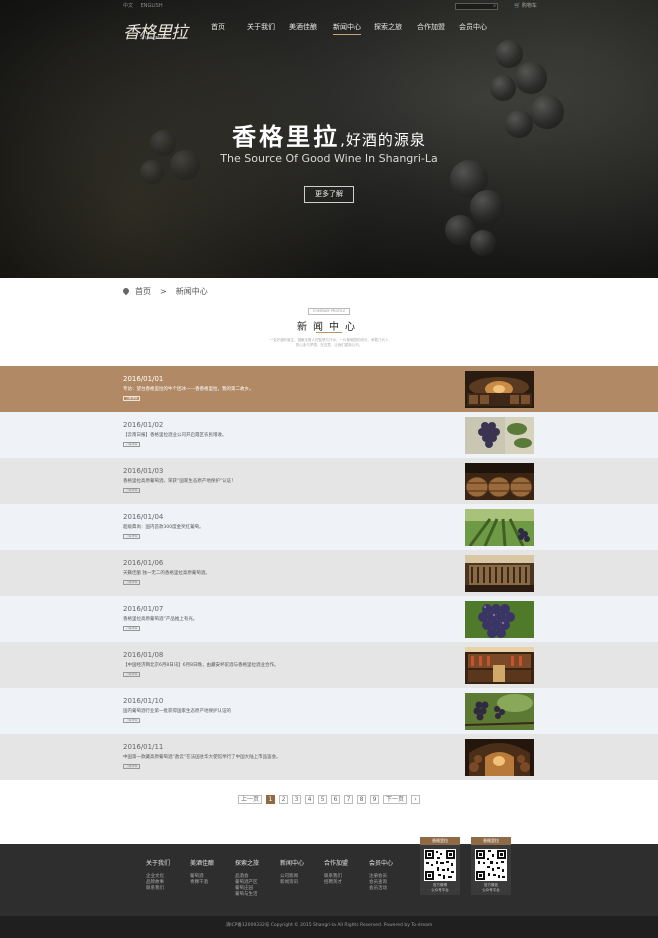 The width and height of the screenshot is (658, 938). What do you see at coordinates (415, 799) in the screenshot?
I see `chevron-right-icon: ›` at bounding box center [415, 799].